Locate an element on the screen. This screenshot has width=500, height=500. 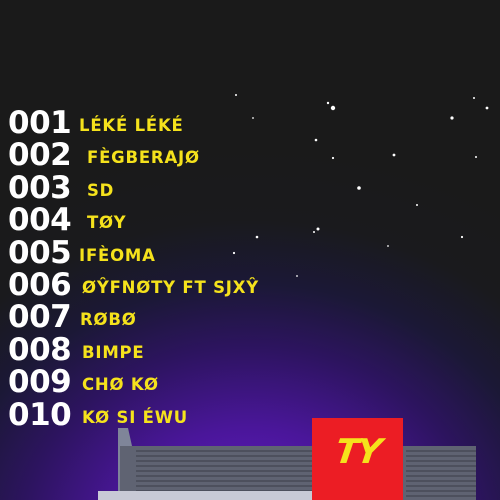
building-front is located at coordinates (205, 495).